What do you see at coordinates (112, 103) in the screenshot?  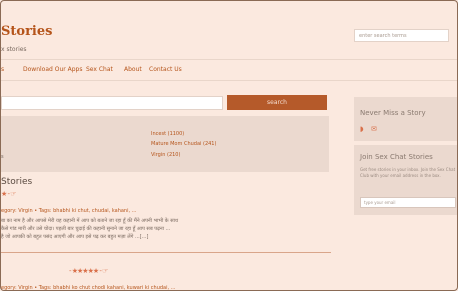 I see `main-search-input` at bounding box center [112, 103].